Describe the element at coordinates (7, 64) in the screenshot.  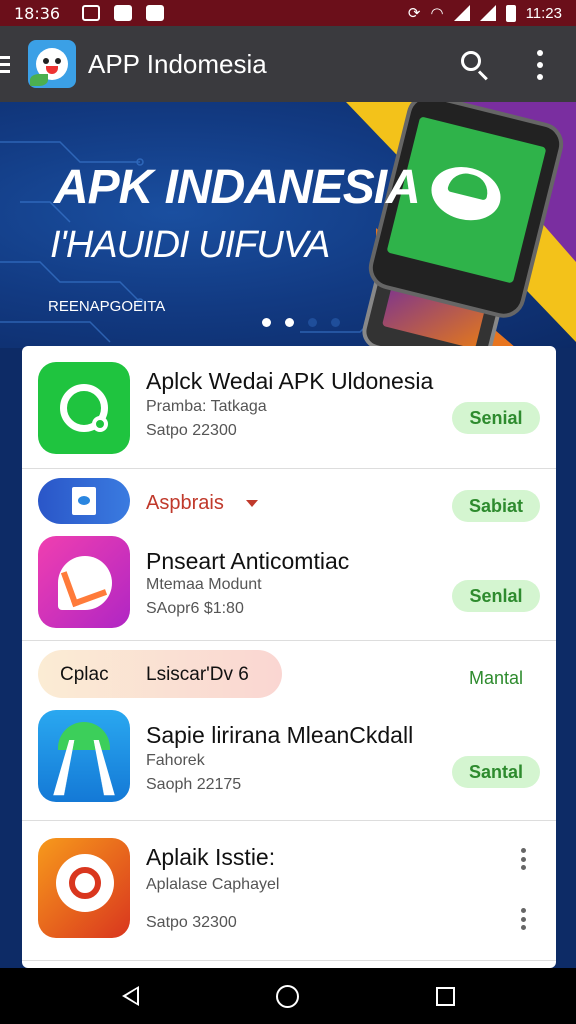
I see `menu-icon` at that location.